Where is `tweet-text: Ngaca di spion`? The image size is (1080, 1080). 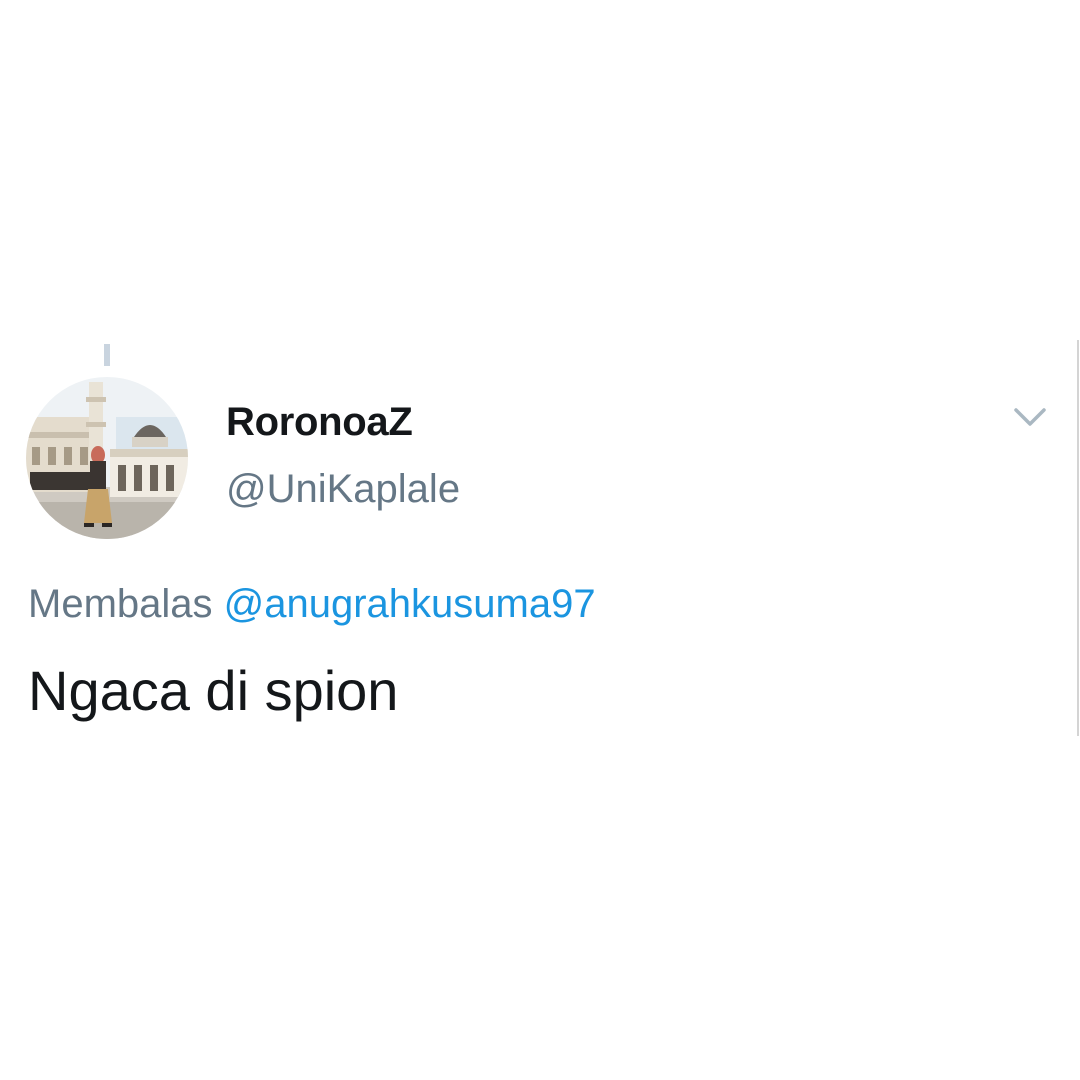 tweet-text: Ngaca di spion is located at coordinates (213, 690).